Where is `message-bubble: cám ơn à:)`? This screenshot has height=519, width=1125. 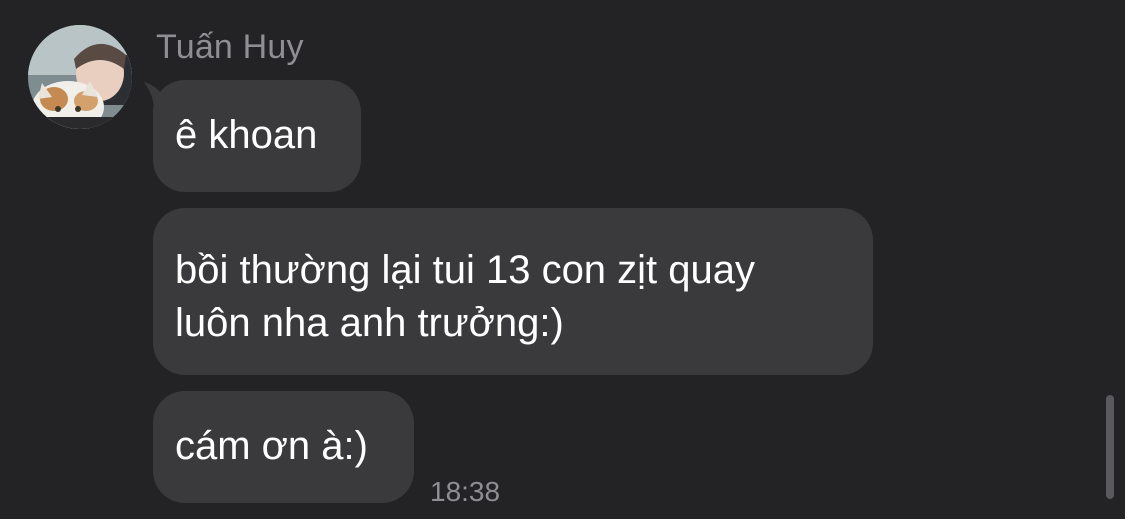 message-bubble: cám ơn à:) is located at coordinates (283, 447).